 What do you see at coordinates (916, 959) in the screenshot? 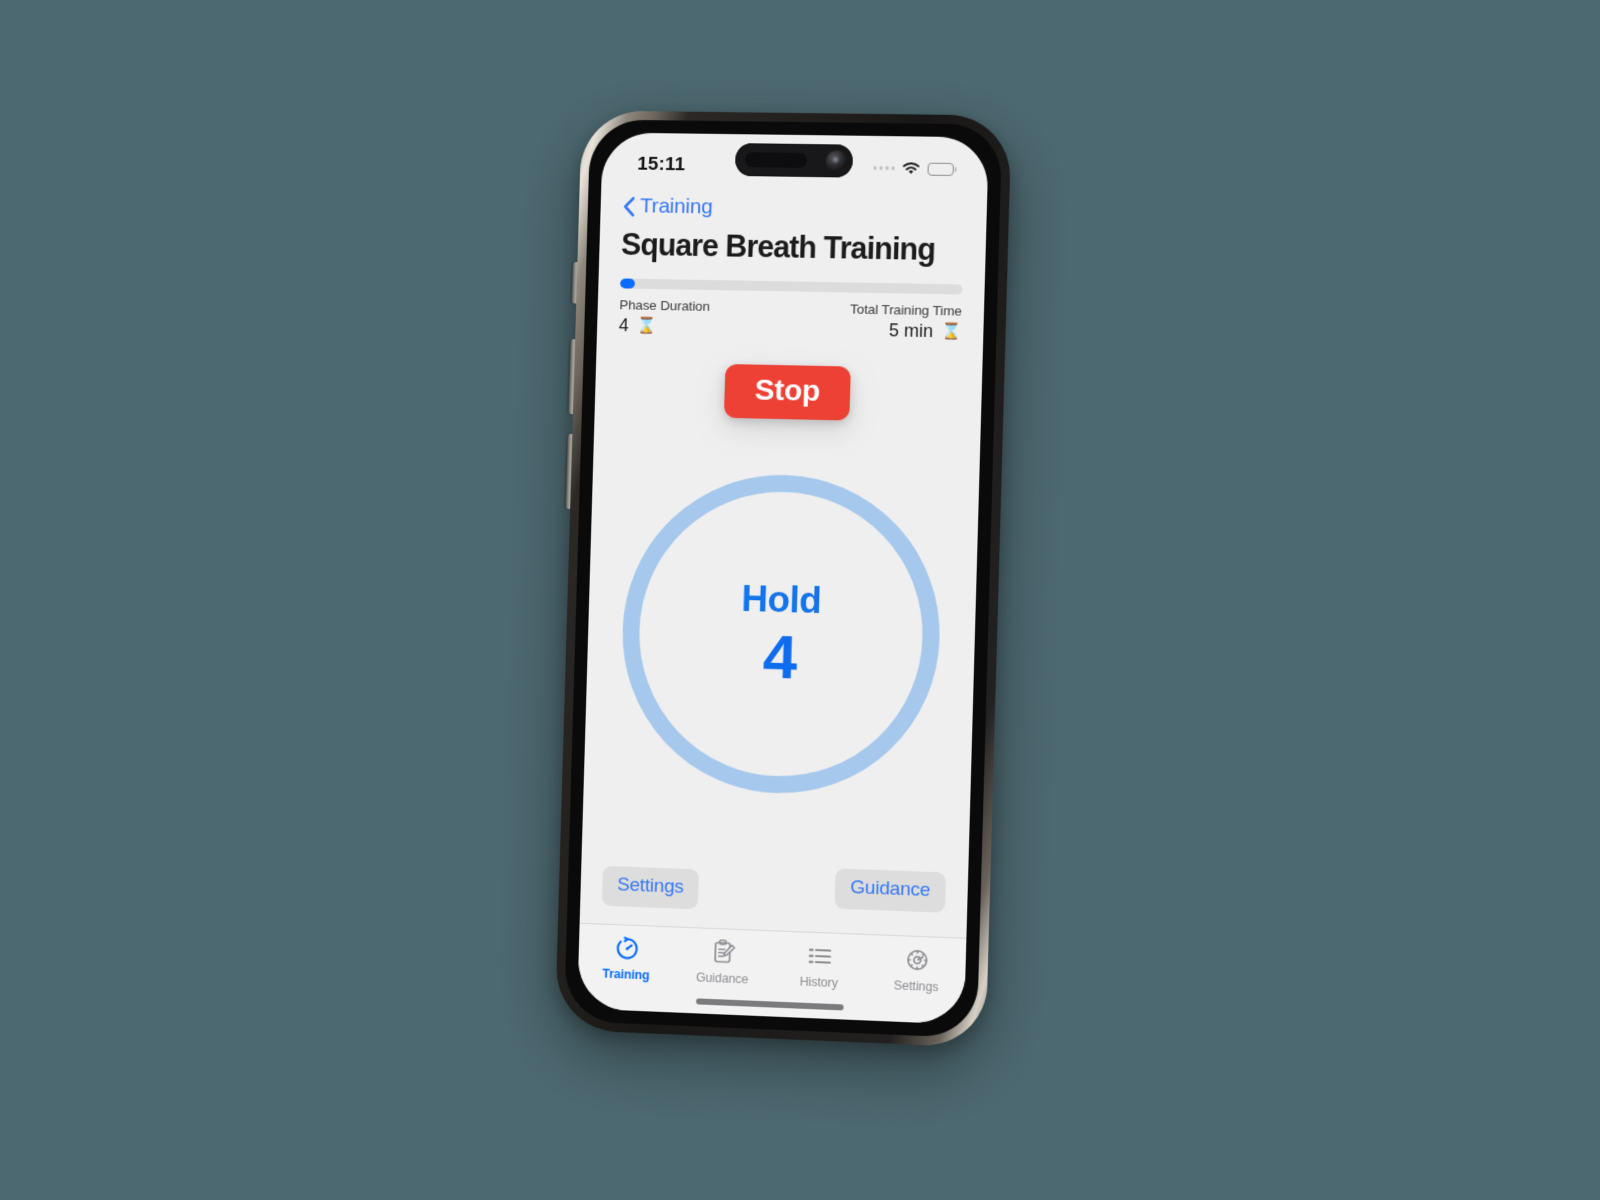
I see `gear-icon` at bounding box center [916, 959].